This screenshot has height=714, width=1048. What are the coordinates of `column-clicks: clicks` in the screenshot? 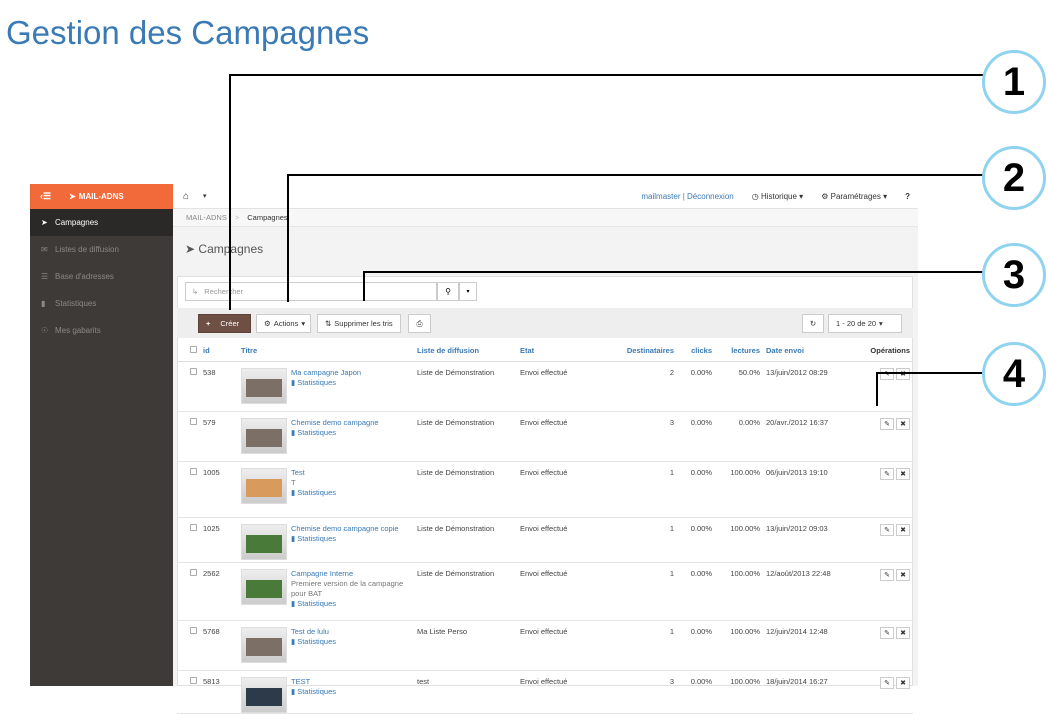 It's located at (696, 351).